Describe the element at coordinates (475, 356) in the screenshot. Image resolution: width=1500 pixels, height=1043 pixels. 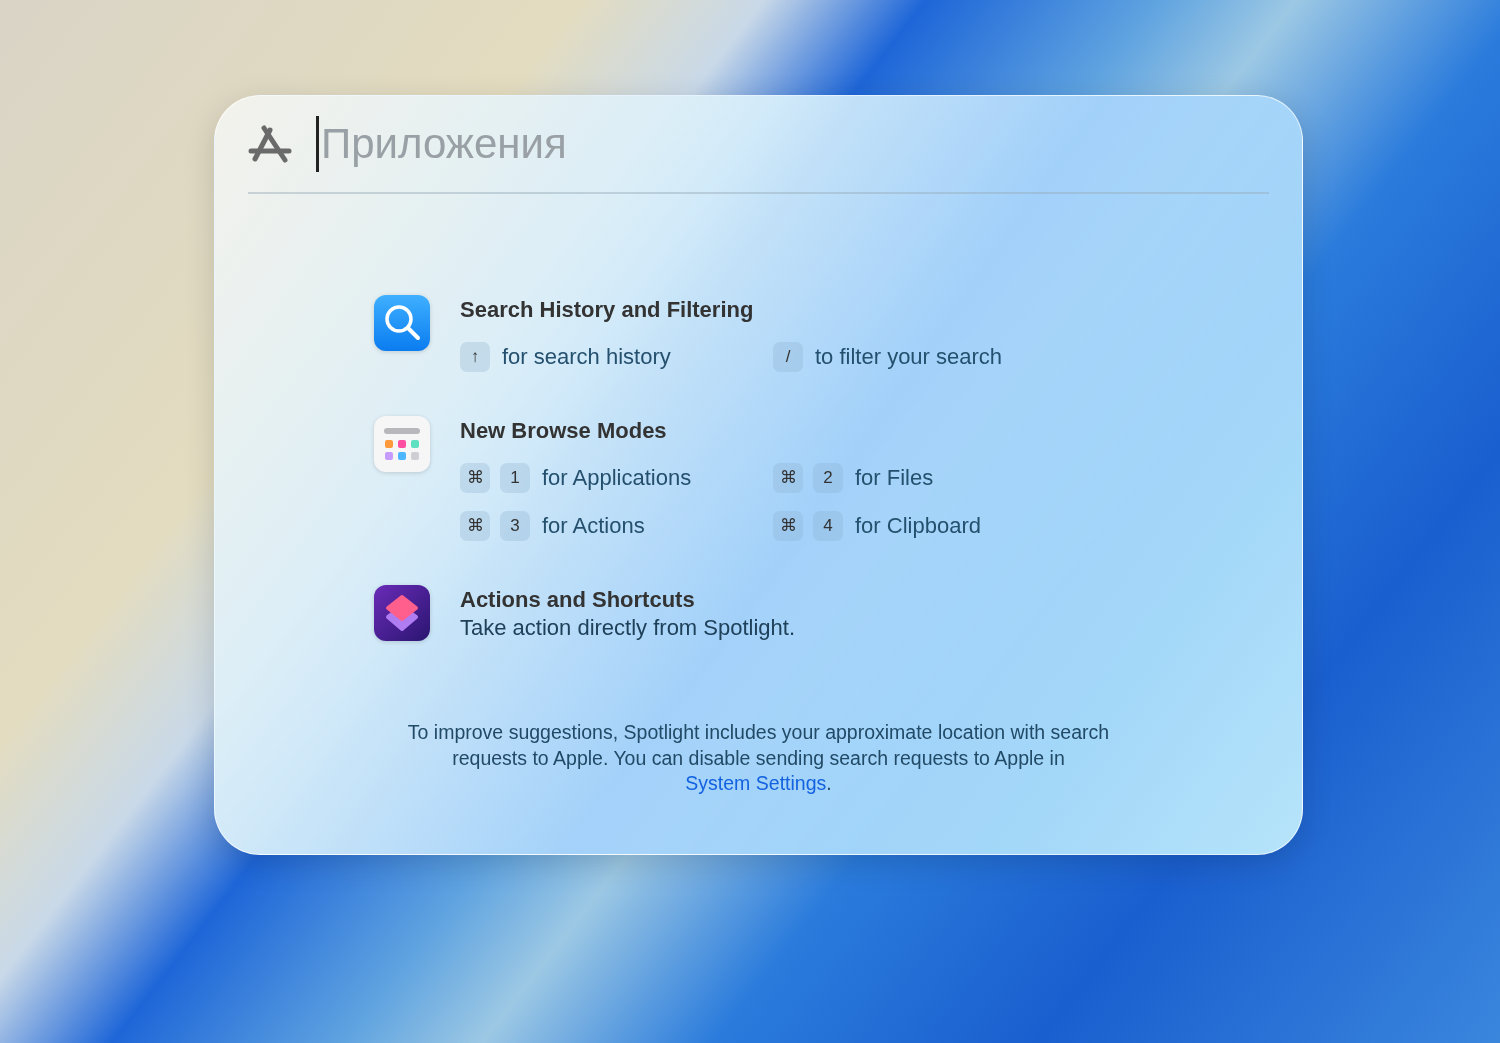
I see `key-cap: ↑` at that location.